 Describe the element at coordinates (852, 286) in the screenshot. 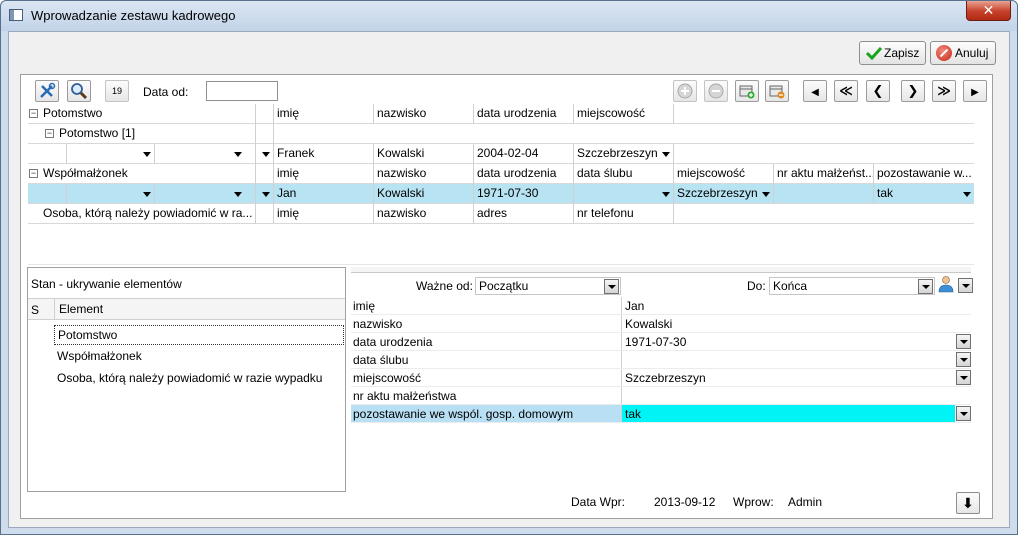

I see `valid-to-select: Końca` at that location.